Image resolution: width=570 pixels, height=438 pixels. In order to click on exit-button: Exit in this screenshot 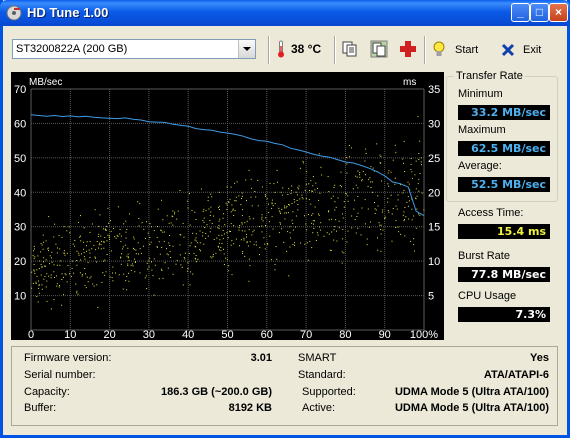, I will do `click(526, 50)`.